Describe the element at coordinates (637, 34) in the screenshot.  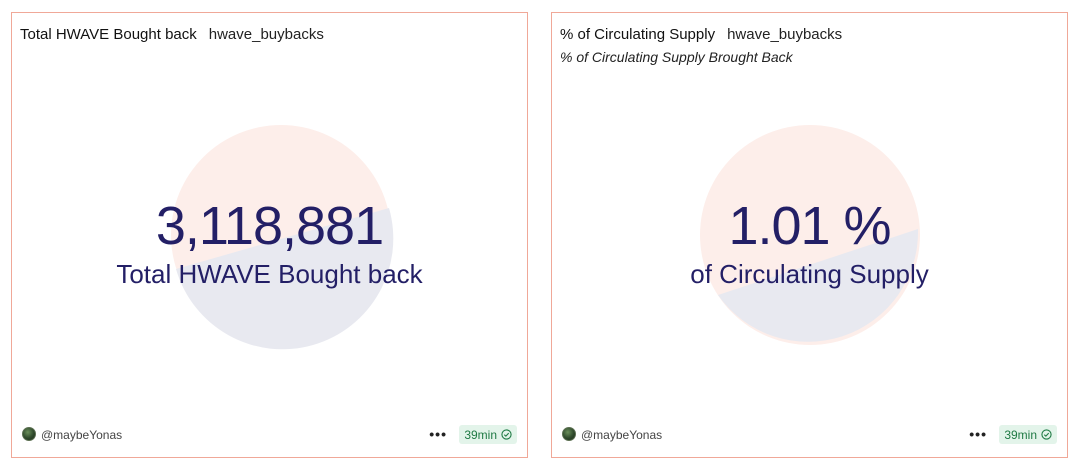
I see `card-title: % of Circulating Supply` at that location.